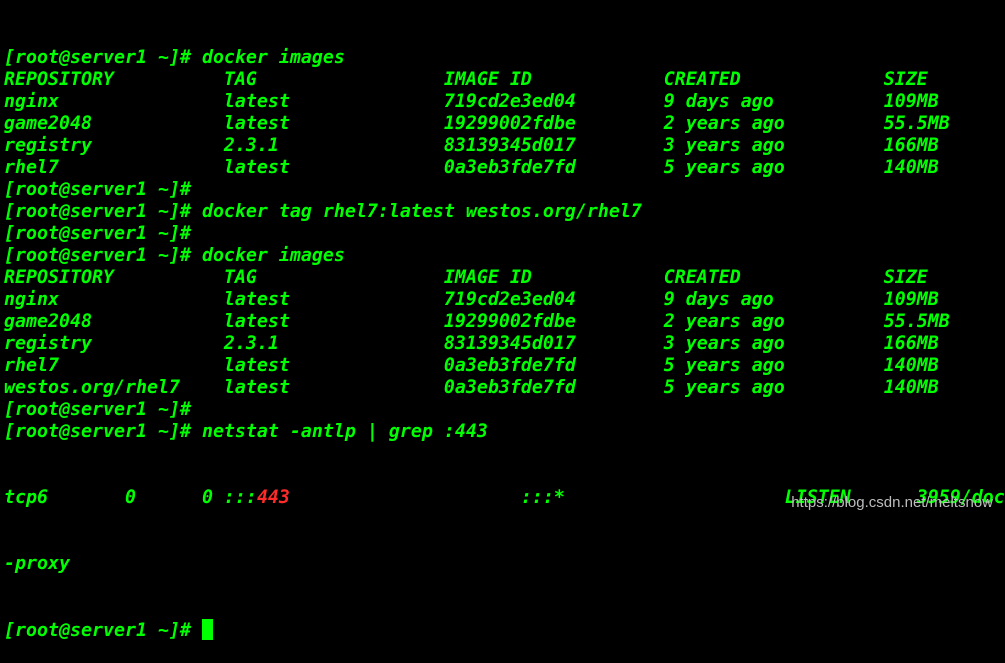 Image resolution: width=1005 pixels, height=663 pixels. I want to click on watermark: https://blog.csdn.net/meltsnow, so click(892, 502).